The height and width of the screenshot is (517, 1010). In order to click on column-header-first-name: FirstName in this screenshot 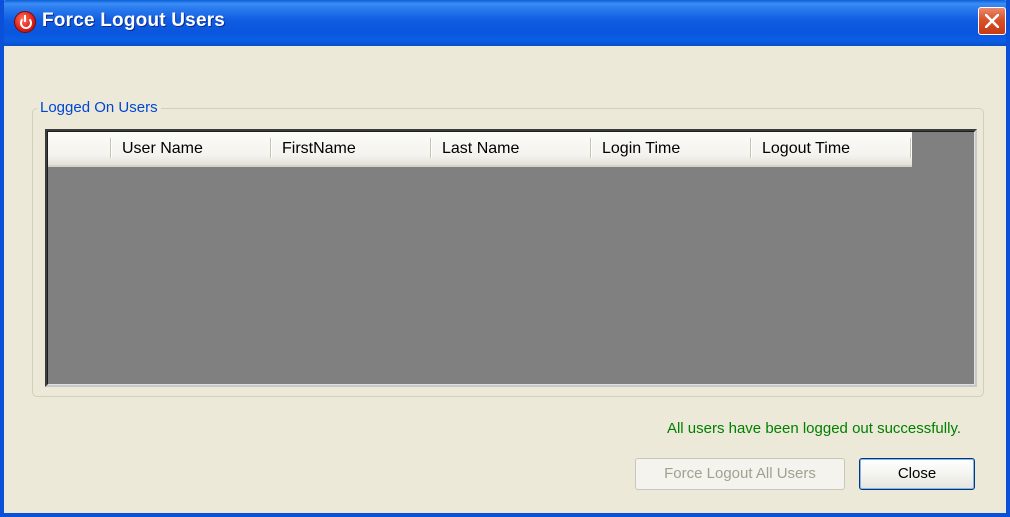, I will do `click(352, 148)`.